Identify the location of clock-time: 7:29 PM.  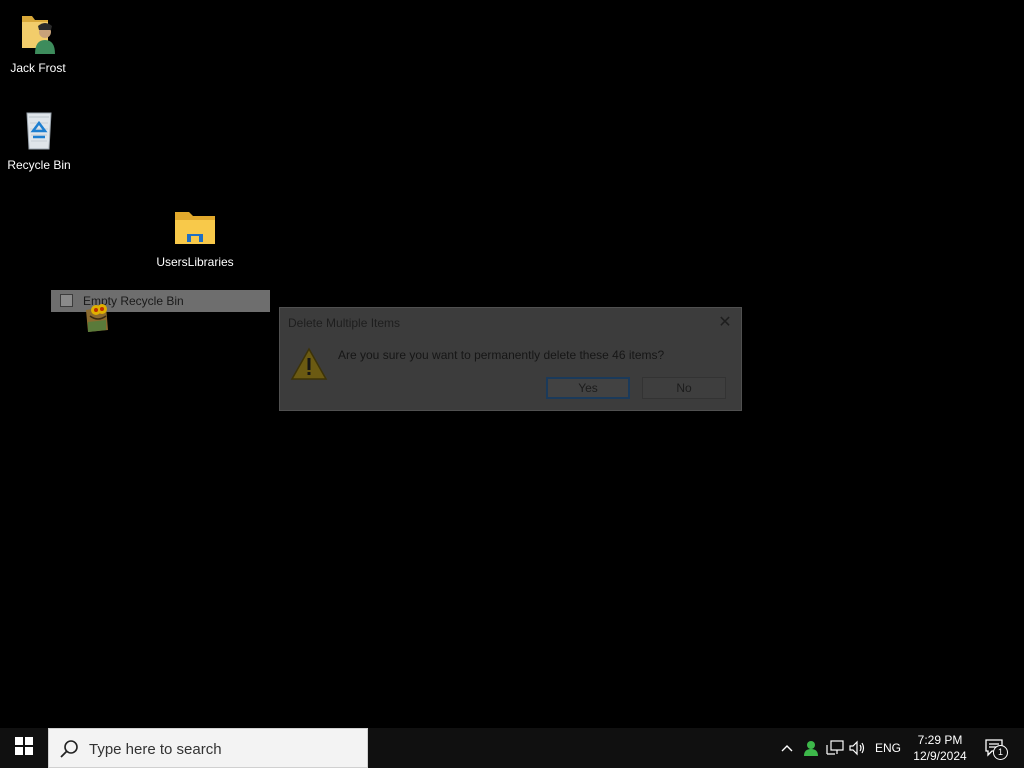
(940, 740).